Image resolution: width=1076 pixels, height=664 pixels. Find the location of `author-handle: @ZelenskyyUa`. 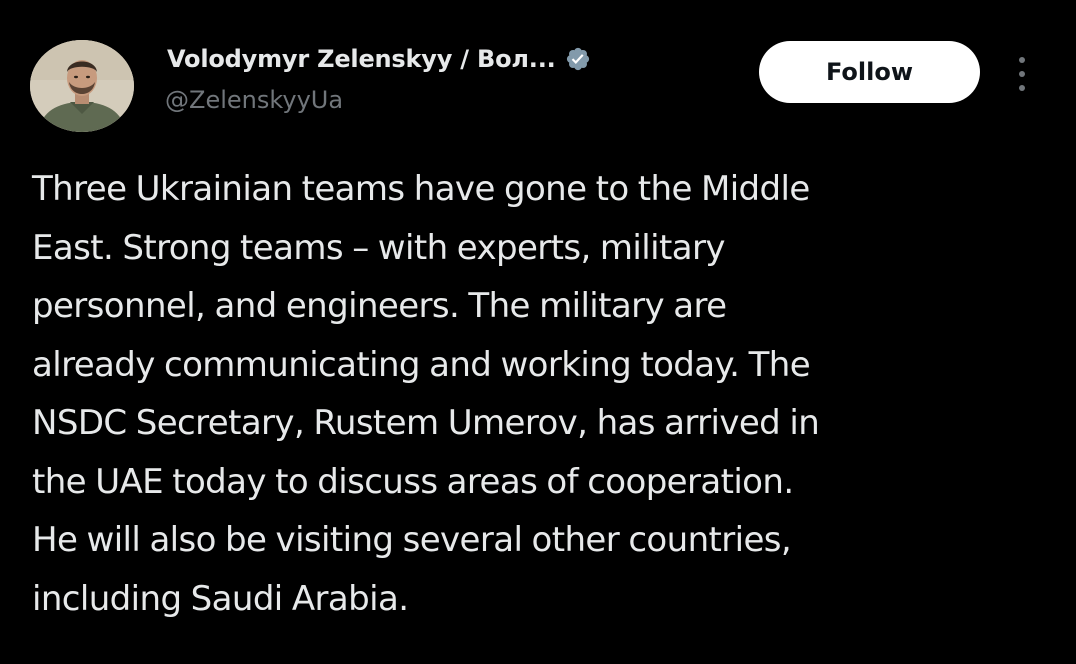

author-handle: @ZelenskyyUa is located at coordinates (254, 100).